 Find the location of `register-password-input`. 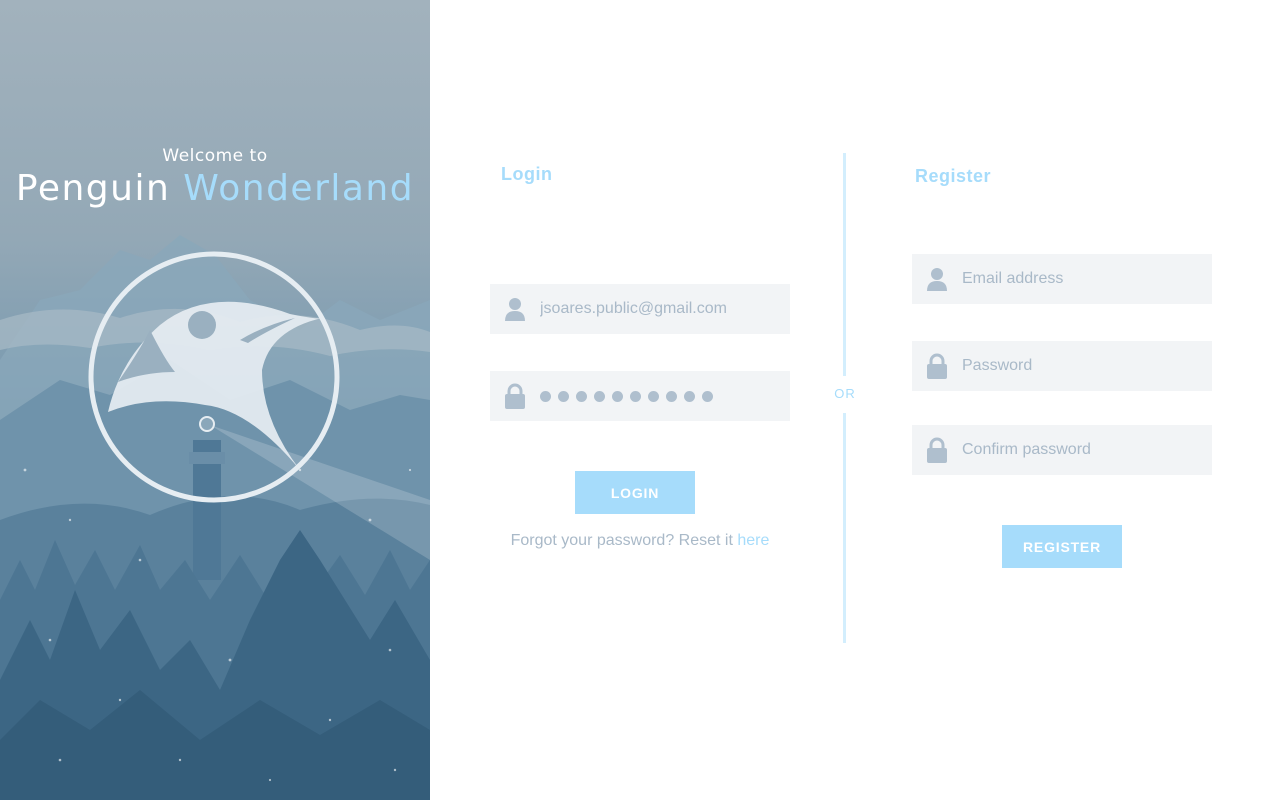

register-password-input is located at coordinates (1082, 366).